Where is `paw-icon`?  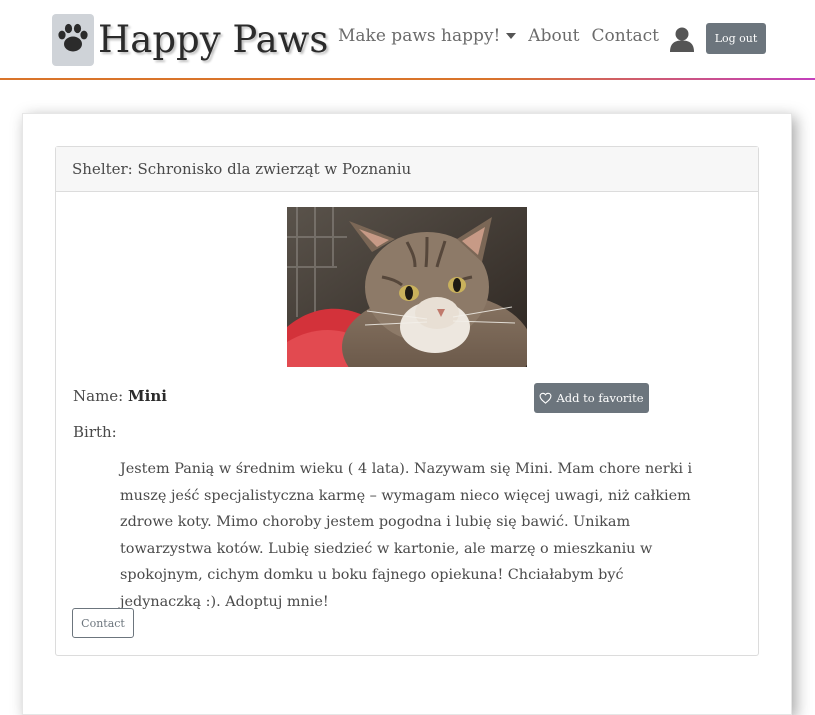
paw-icon is located at coordinates (73, 40).